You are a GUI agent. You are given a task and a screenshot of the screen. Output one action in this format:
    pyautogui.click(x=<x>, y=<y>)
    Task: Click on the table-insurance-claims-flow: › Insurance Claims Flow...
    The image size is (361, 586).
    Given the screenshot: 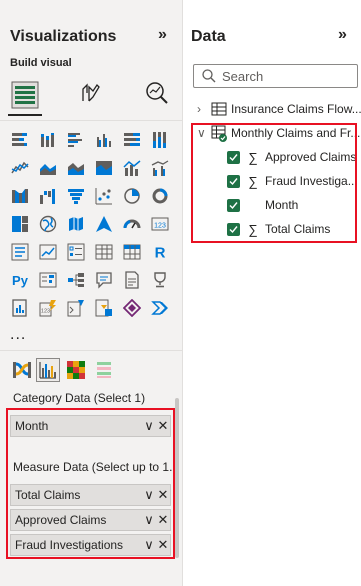 What is the action you would take?
    pyautogui.click(x=279, y=109)
    